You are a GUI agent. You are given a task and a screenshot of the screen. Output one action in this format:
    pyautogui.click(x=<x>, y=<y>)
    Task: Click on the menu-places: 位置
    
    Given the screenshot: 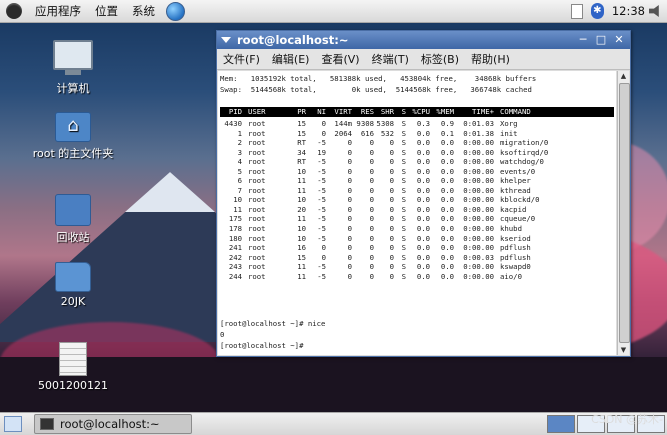 What is the action you would take?
    pyautogui.click(x=106, y=11)
    